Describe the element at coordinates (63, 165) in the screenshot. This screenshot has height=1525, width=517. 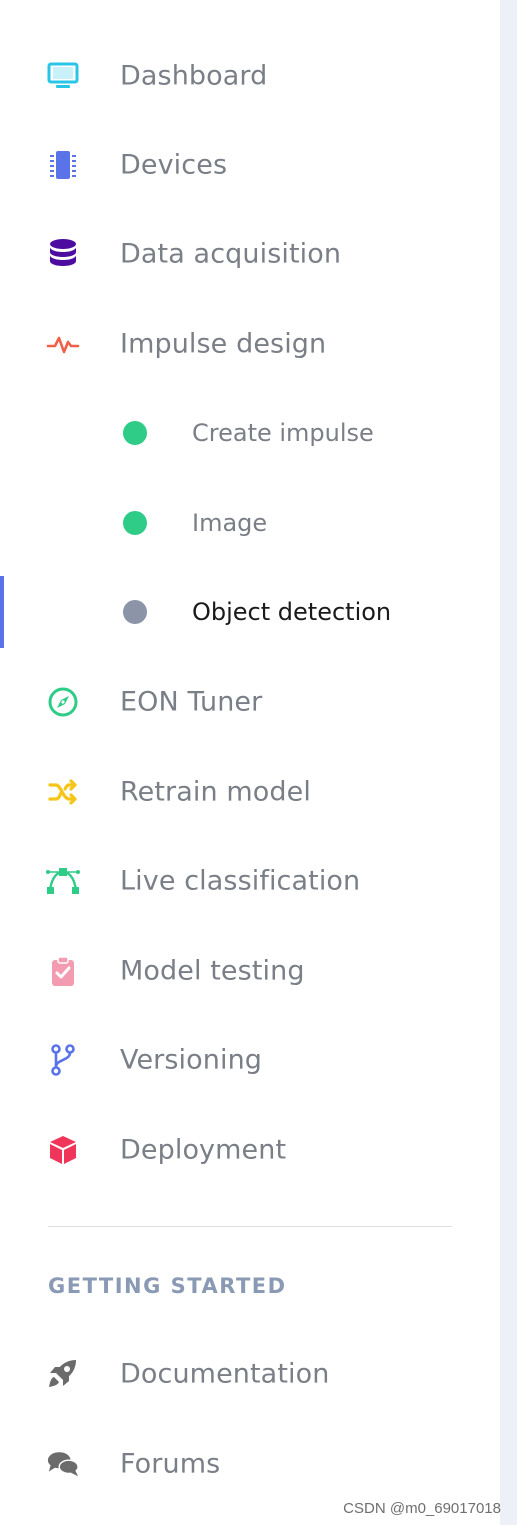
I see `chip-icon` at that location.